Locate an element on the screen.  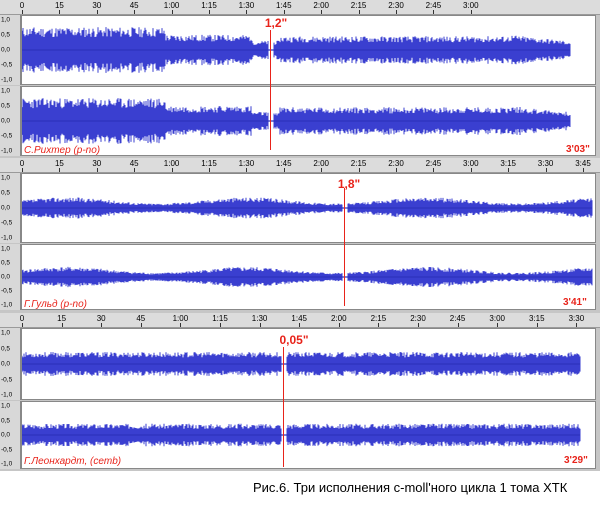
timeline-tick-label: 3:00 is located at coordinates (471, 163).